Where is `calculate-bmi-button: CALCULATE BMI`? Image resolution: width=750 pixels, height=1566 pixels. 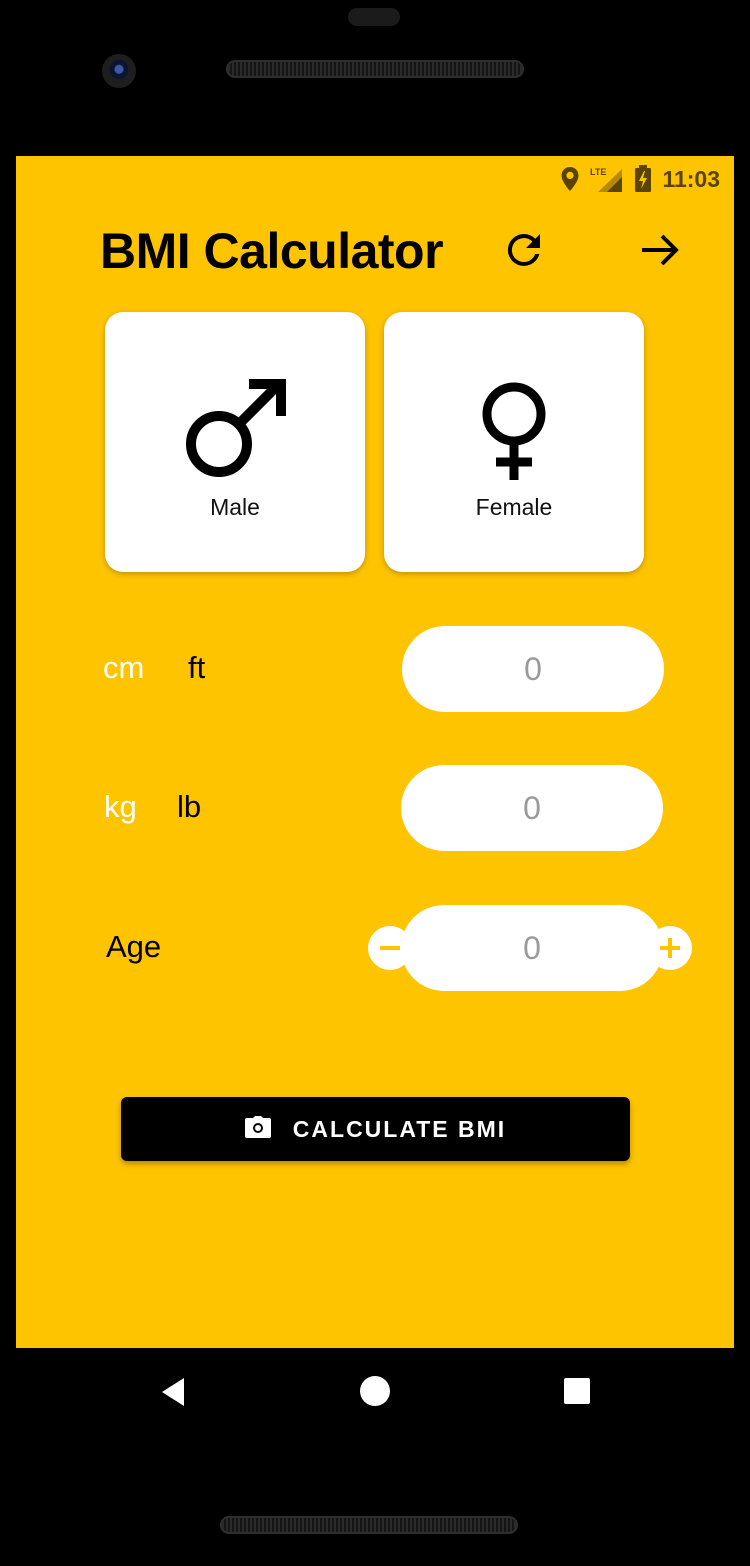
calculate-bmi-button: CALCULATE BMI is located at coordinates (375, 1129).